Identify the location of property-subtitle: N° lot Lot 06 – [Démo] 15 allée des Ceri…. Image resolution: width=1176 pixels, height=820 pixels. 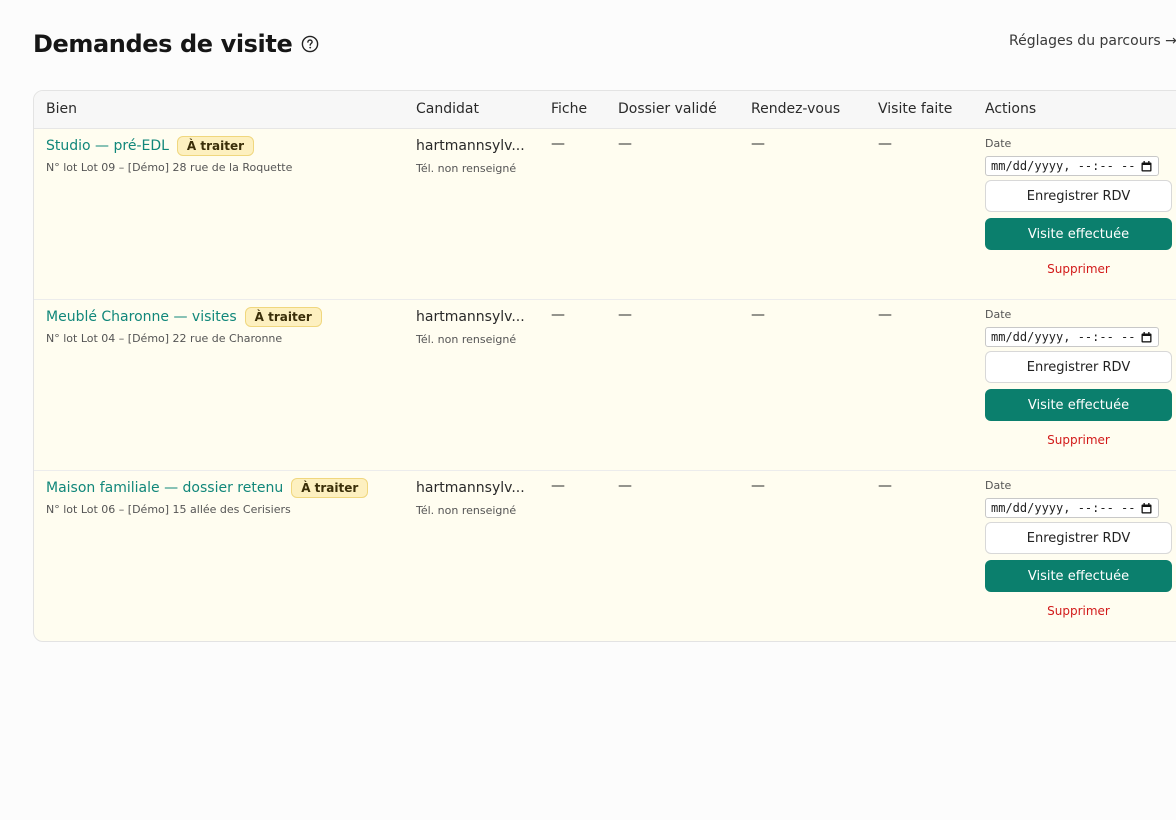
(168, 509).